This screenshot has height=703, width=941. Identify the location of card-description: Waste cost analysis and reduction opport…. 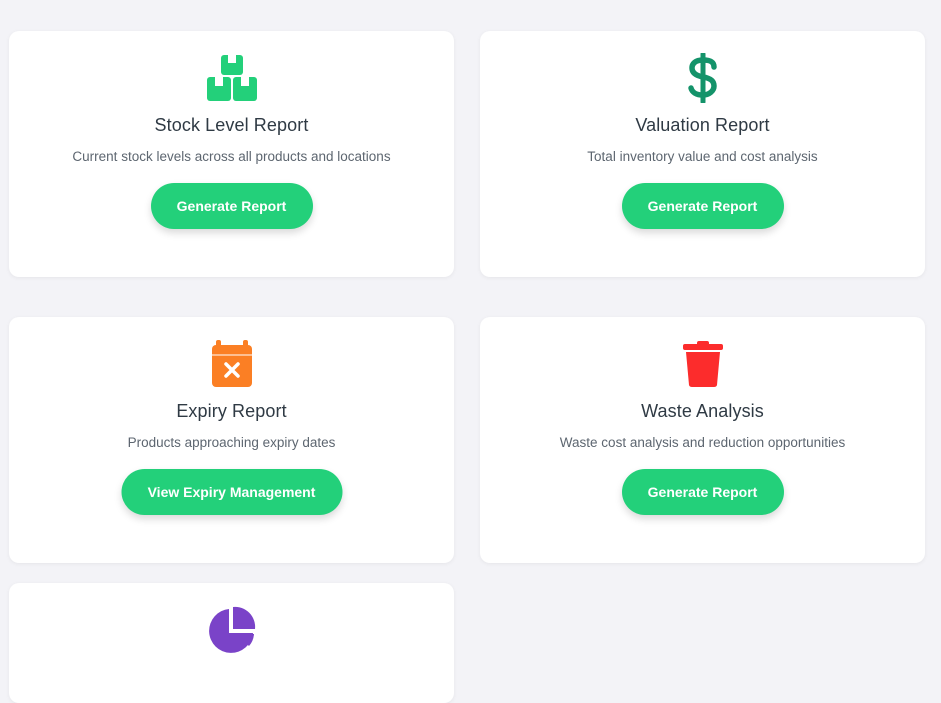
(702, 442).